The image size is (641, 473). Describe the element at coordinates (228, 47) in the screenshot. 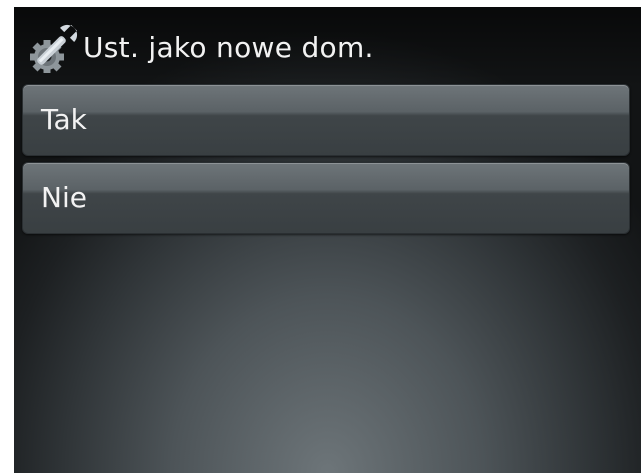

I see `page-title: Ust. jako nowe dom.` at that location.